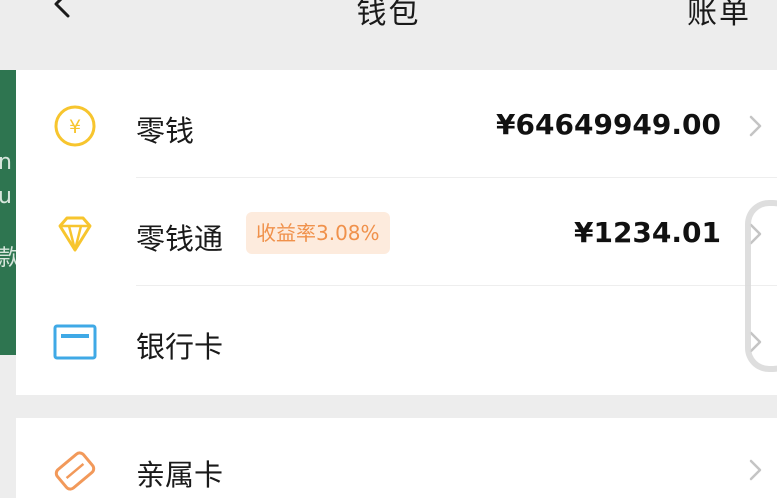 The width and height of the screenshot is (777, 498). What do you see at coordinates (6, 196) in the screenshot?
I see `peek-text: u` at bounding box center [6, 196].